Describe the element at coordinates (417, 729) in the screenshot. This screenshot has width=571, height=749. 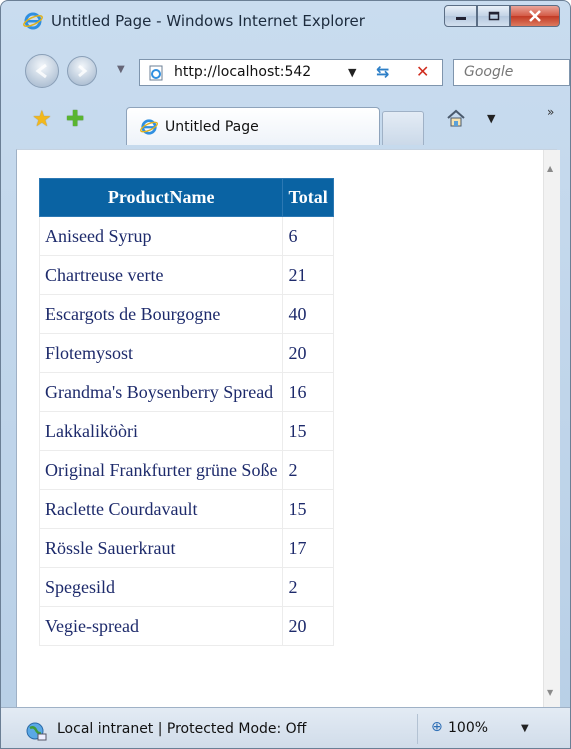
I see `status-divider` at that location.